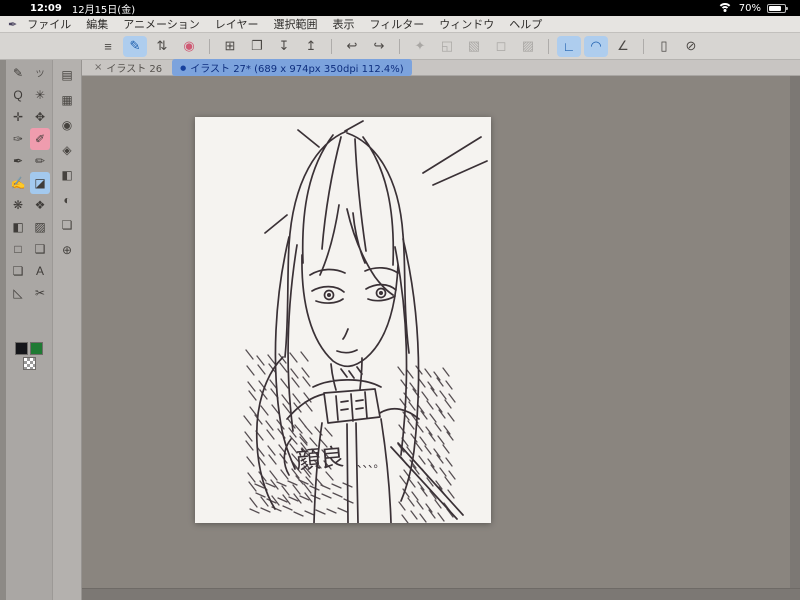 This screenshot has height=600, width=800. What do you see at coordinates (379, 46) in the screenshot?
I see `redo-icon: ↪` at bounding box center [379, 46].